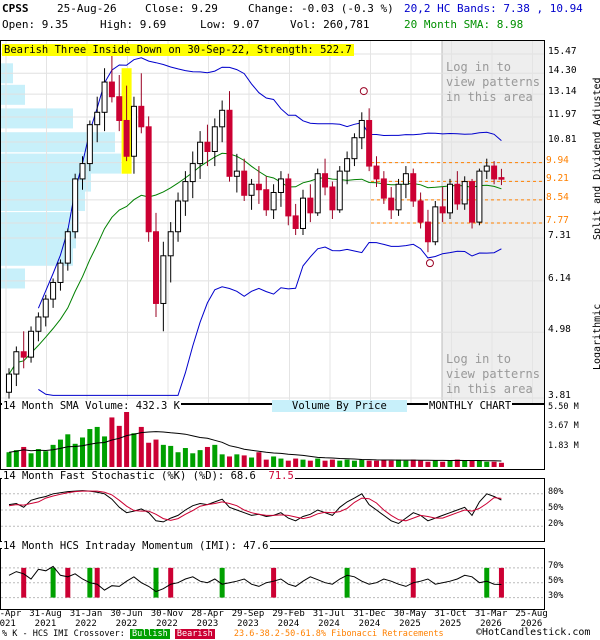  I want to click on change-value: Change: -0.03 (-0.3 %), so click(321, 8).